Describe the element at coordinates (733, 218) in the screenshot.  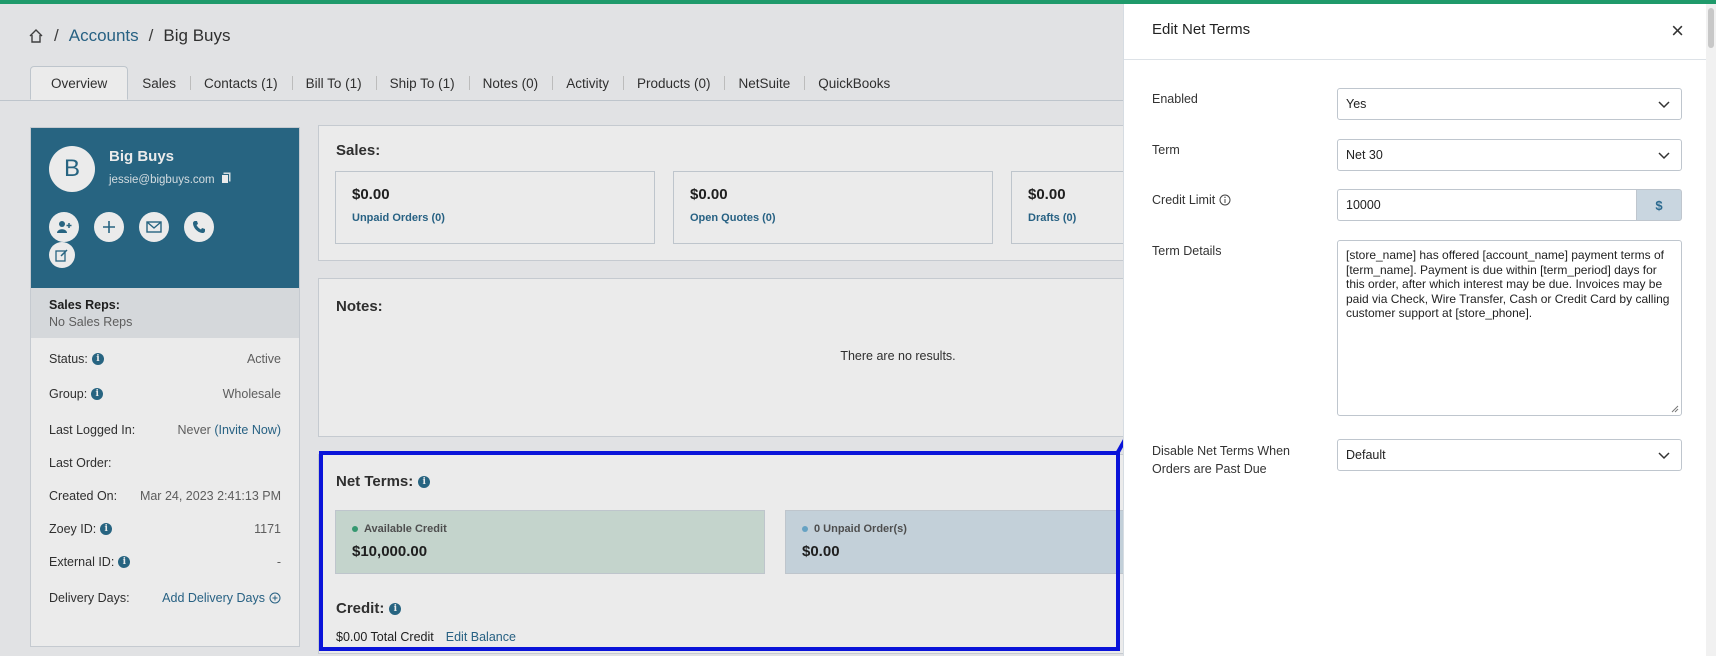
I see `open-quotes-link: Open Quotes (0)` at that location.